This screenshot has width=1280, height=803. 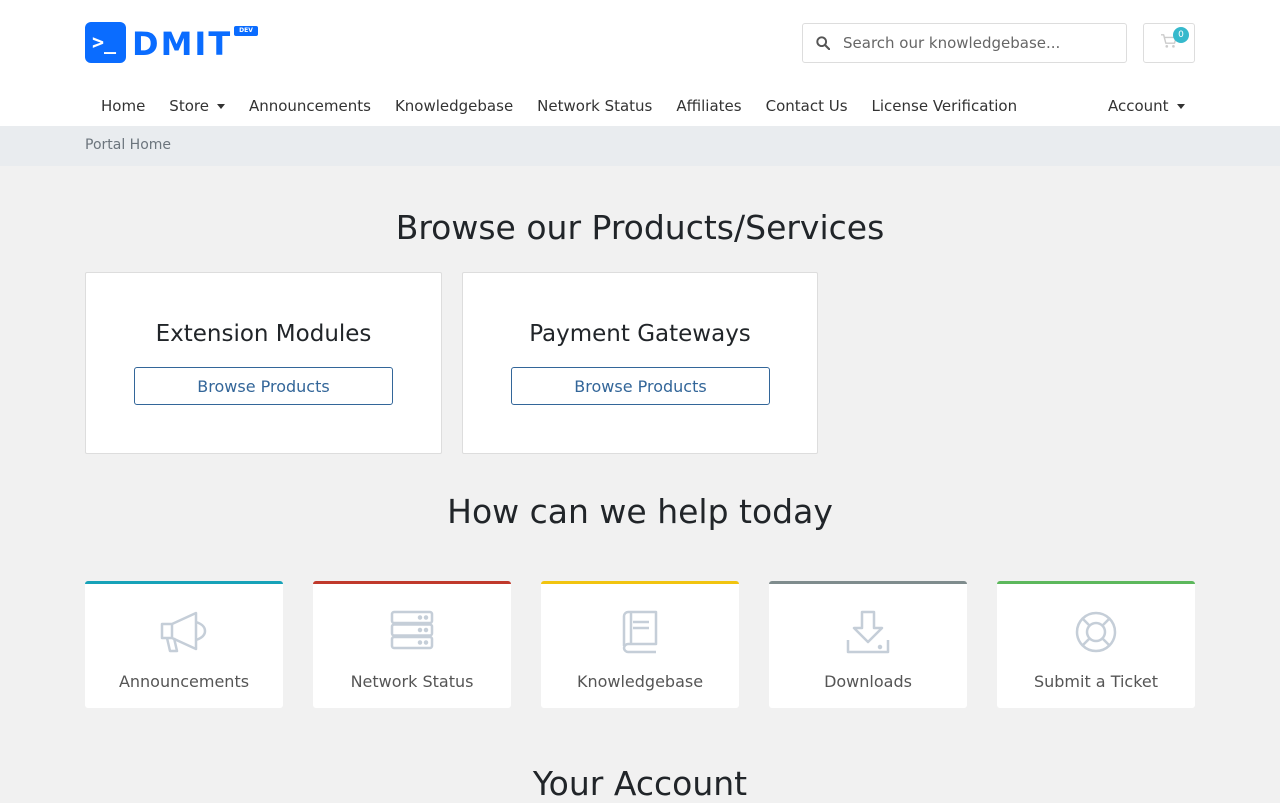 I want to click on logo-badge: DEV, so click(x=246, y=31).